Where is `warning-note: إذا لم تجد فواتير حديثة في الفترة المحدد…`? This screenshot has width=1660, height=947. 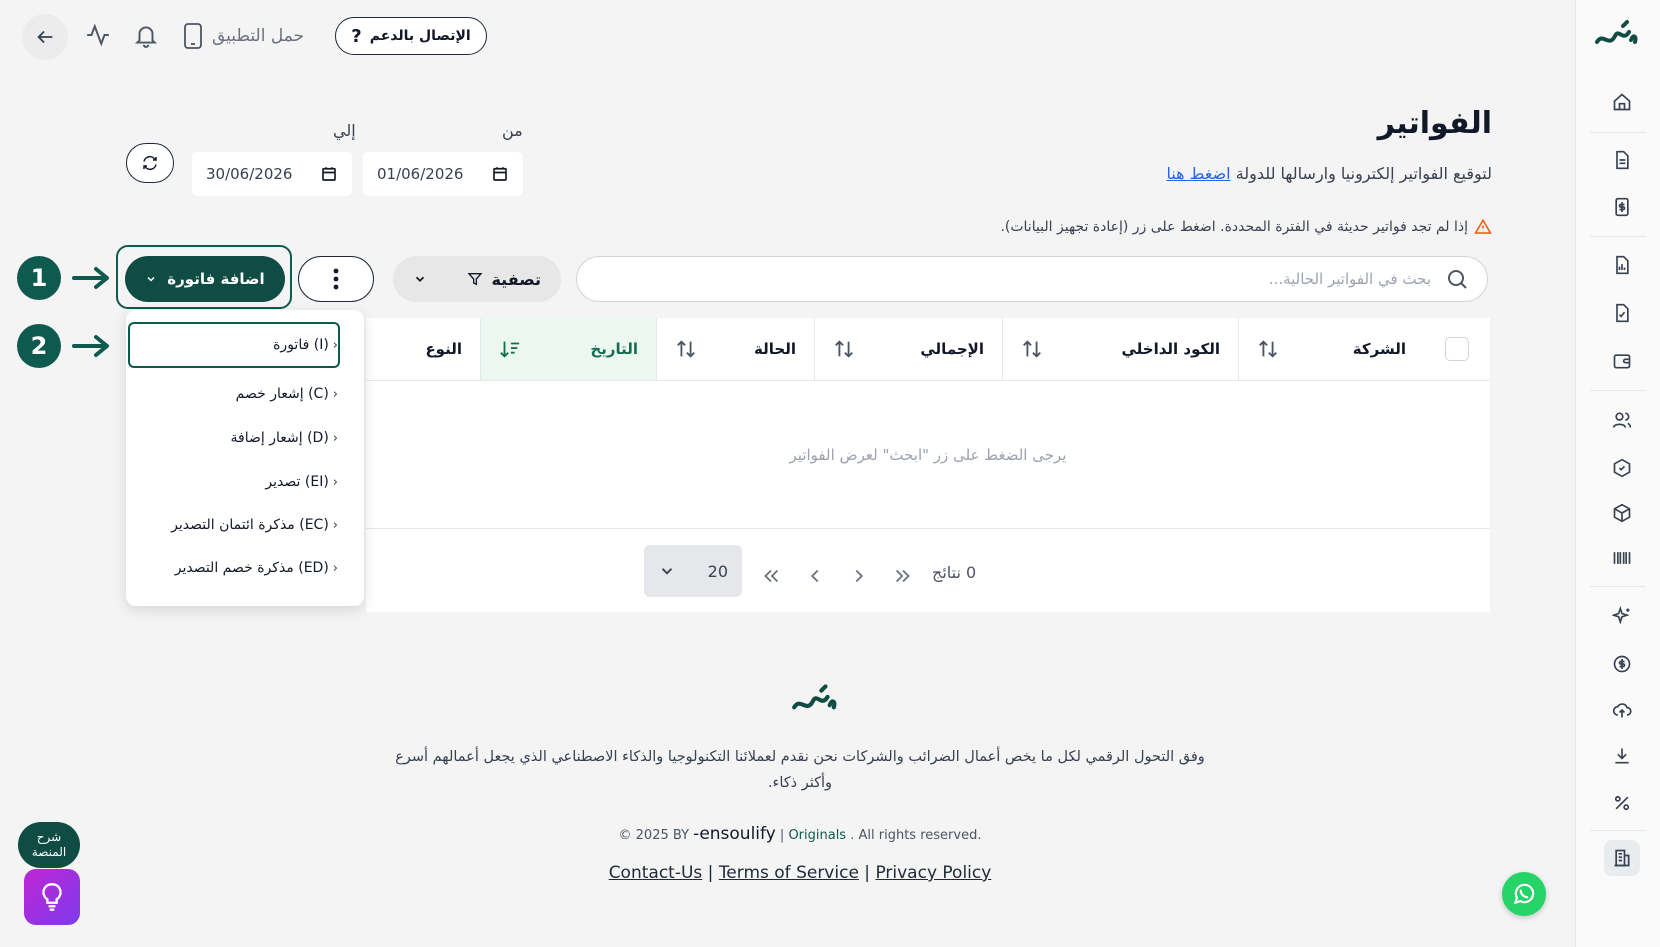
warning-note: إذا لم تجد فواتير حديثة في الفترة المحدد… is located at coordinates (1246, 227).